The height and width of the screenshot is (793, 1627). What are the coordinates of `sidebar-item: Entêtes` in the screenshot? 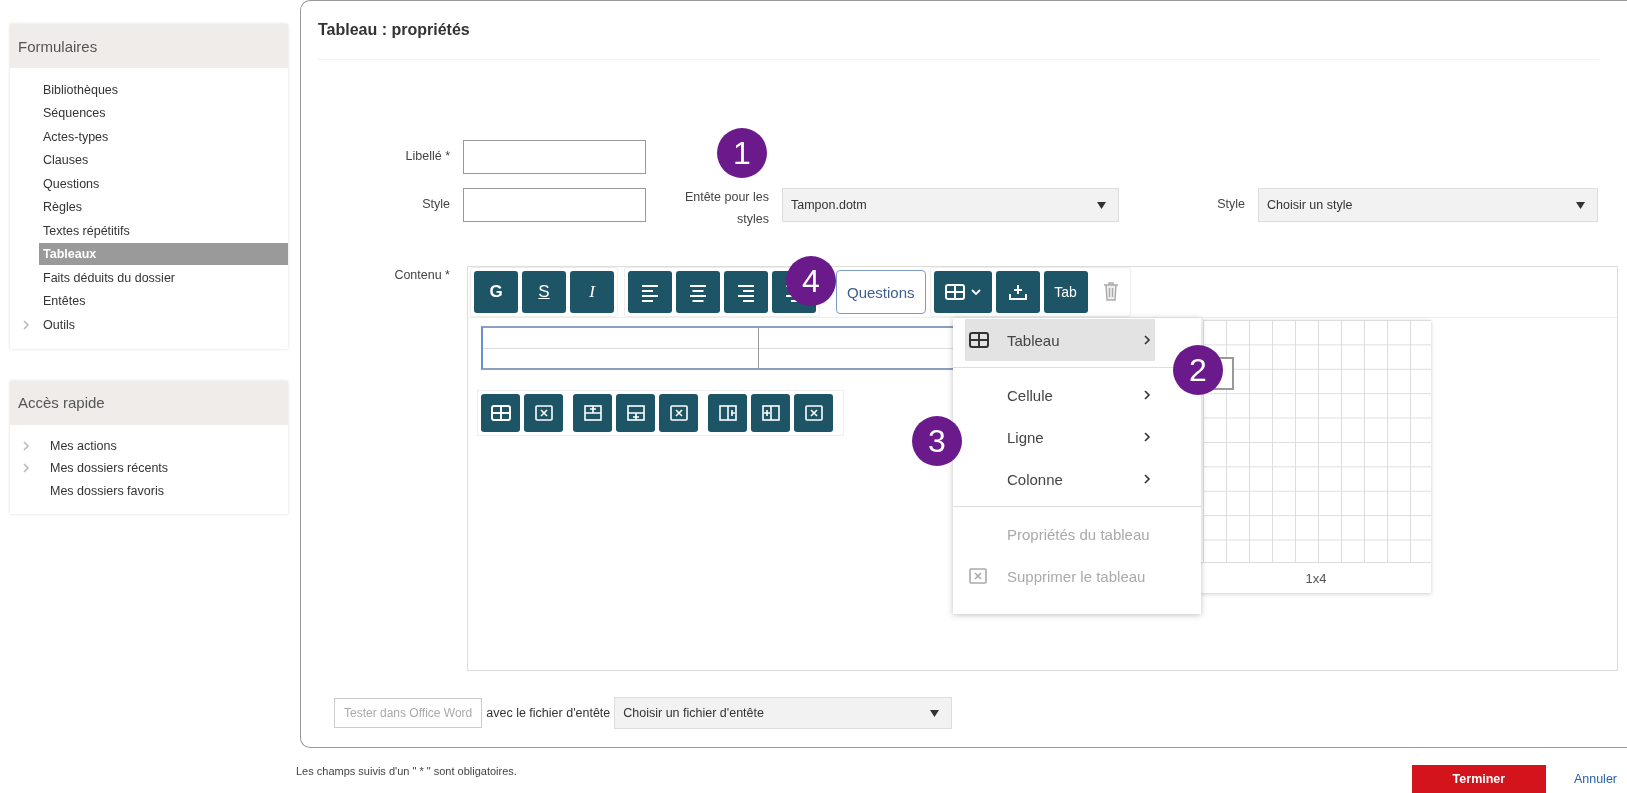 It's located at (163, 301).